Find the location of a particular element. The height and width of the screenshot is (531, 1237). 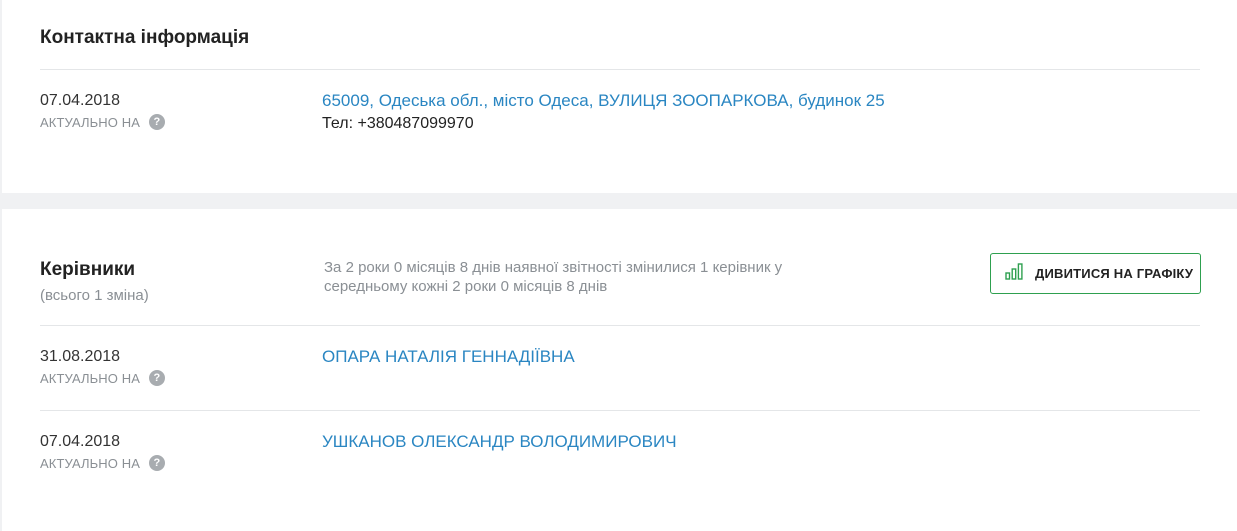

bar-chart-icon is located at coordinates (1014, 273).